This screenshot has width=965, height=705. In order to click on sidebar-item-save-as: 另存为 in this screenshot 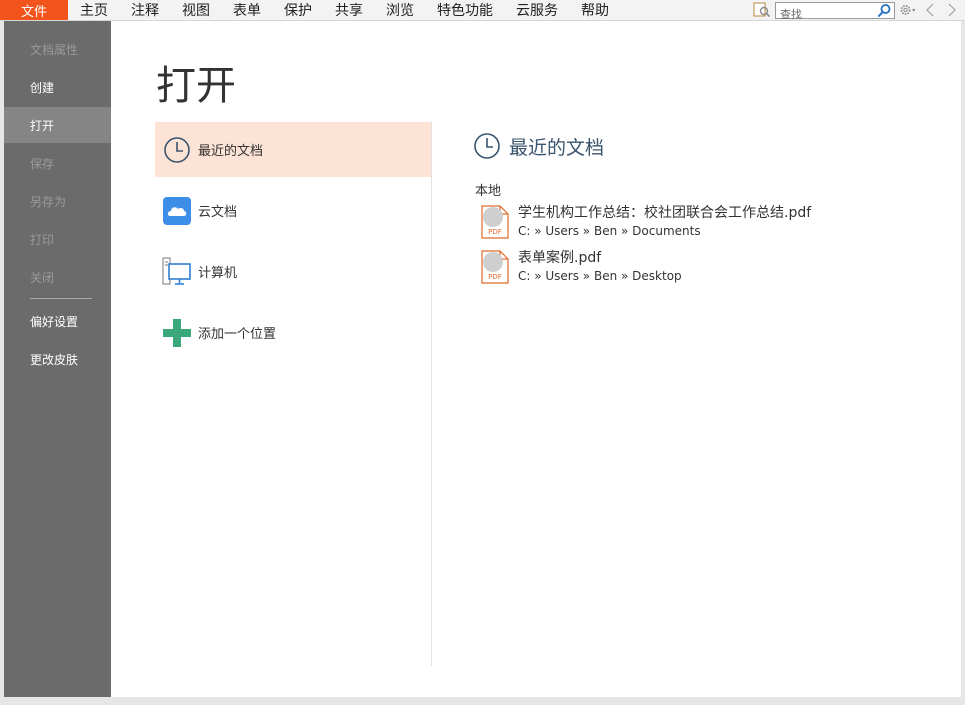, I will do `click(57, 201)`.